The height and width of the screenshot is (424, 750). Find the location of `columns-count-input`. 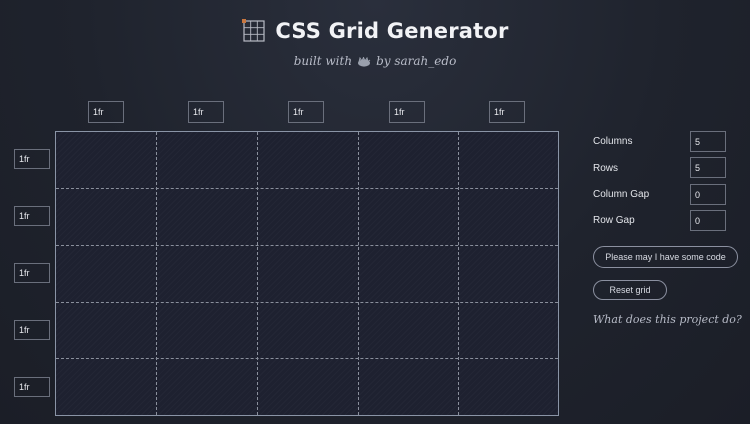

columns-count-input is located at coordinates (708, 141).